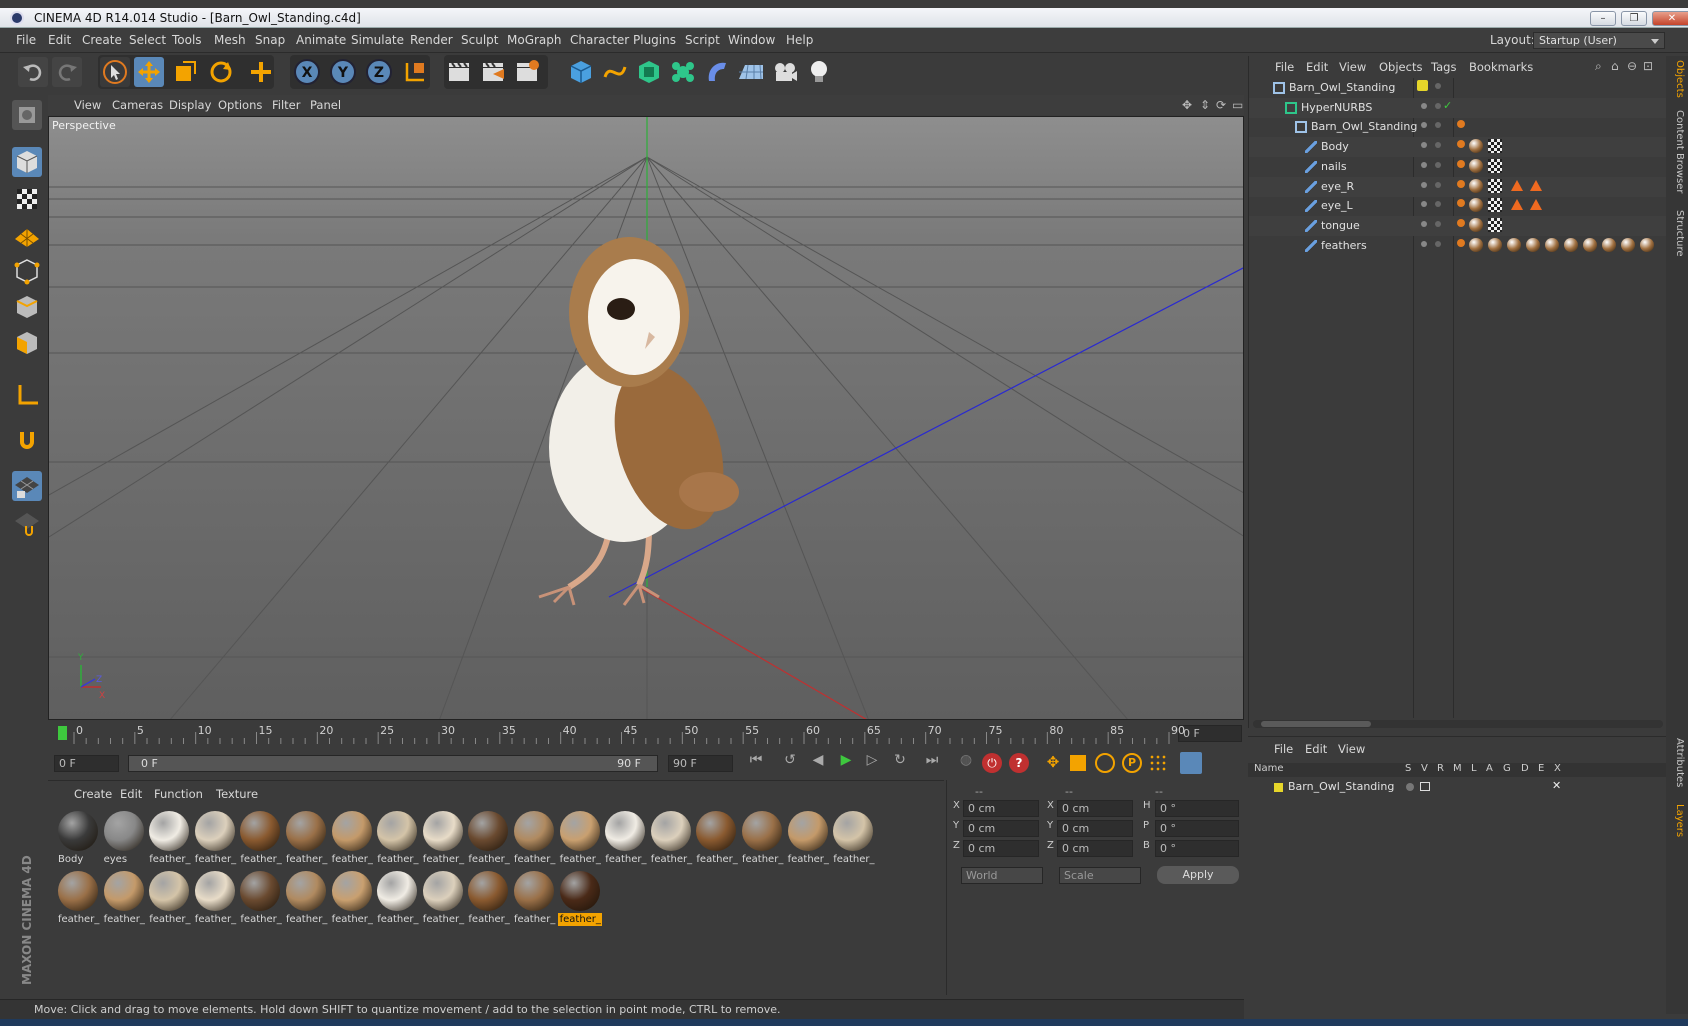 The height and width of the screenshot is (1026, 1688). Describe the element at coordinates (78, 838) in the screenshot. I see `material-swatch: Body` at that location.